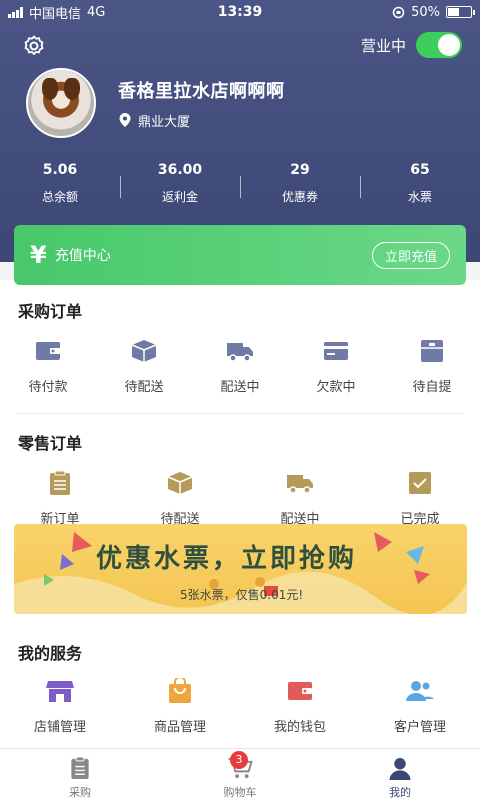  Describe the element at coordinates (155, 103) in the screenshot. I see `shop-profile: 香格里拉水店啊啊啊 鼎业大厦` at that location.